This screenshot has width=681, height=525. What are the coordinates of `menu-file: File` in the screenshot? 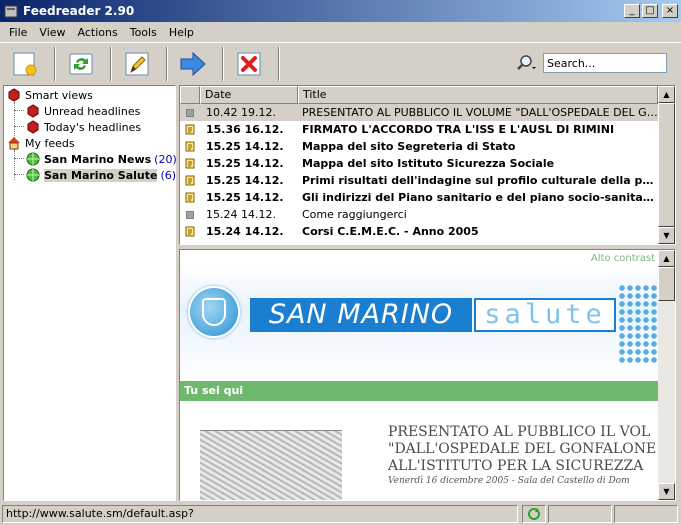 It's located at (18, 32).